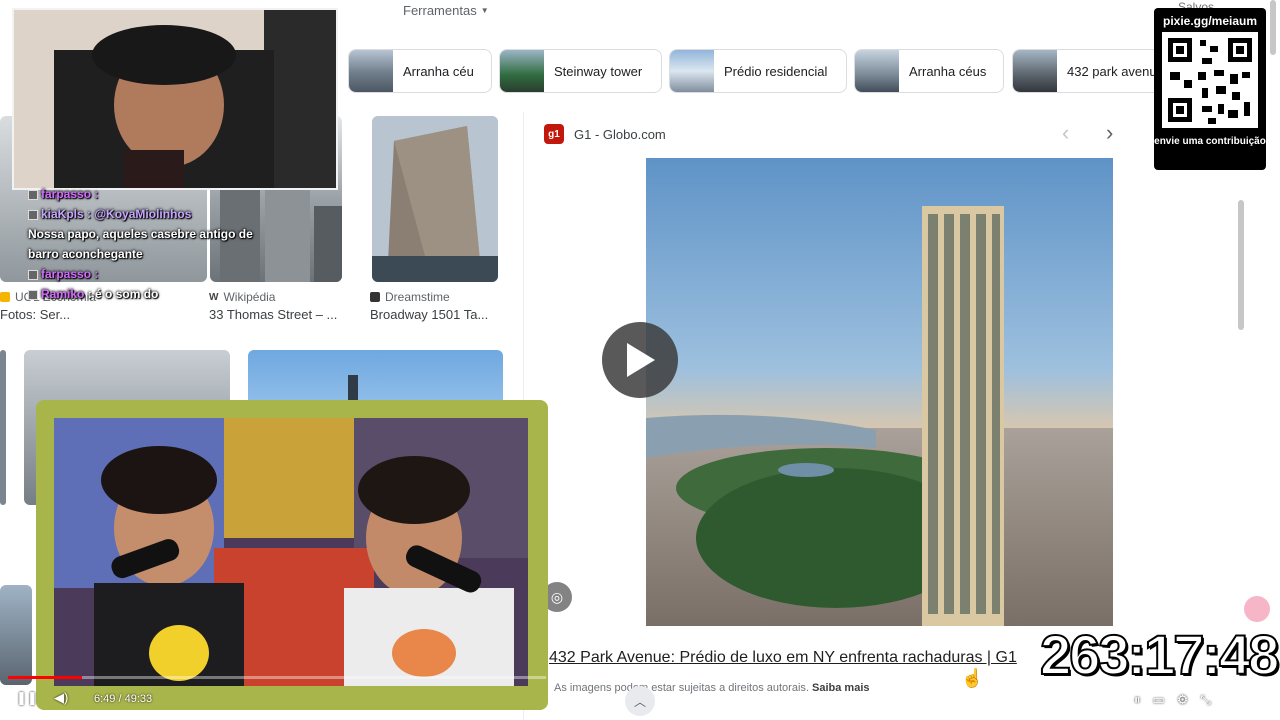 The width and height of the screenshot is (1280, 720). What do you see at coordinates (972, 678) in the screenshot?
I see `hand-cursor-icon: ☝` at bounding box center [972, 678].